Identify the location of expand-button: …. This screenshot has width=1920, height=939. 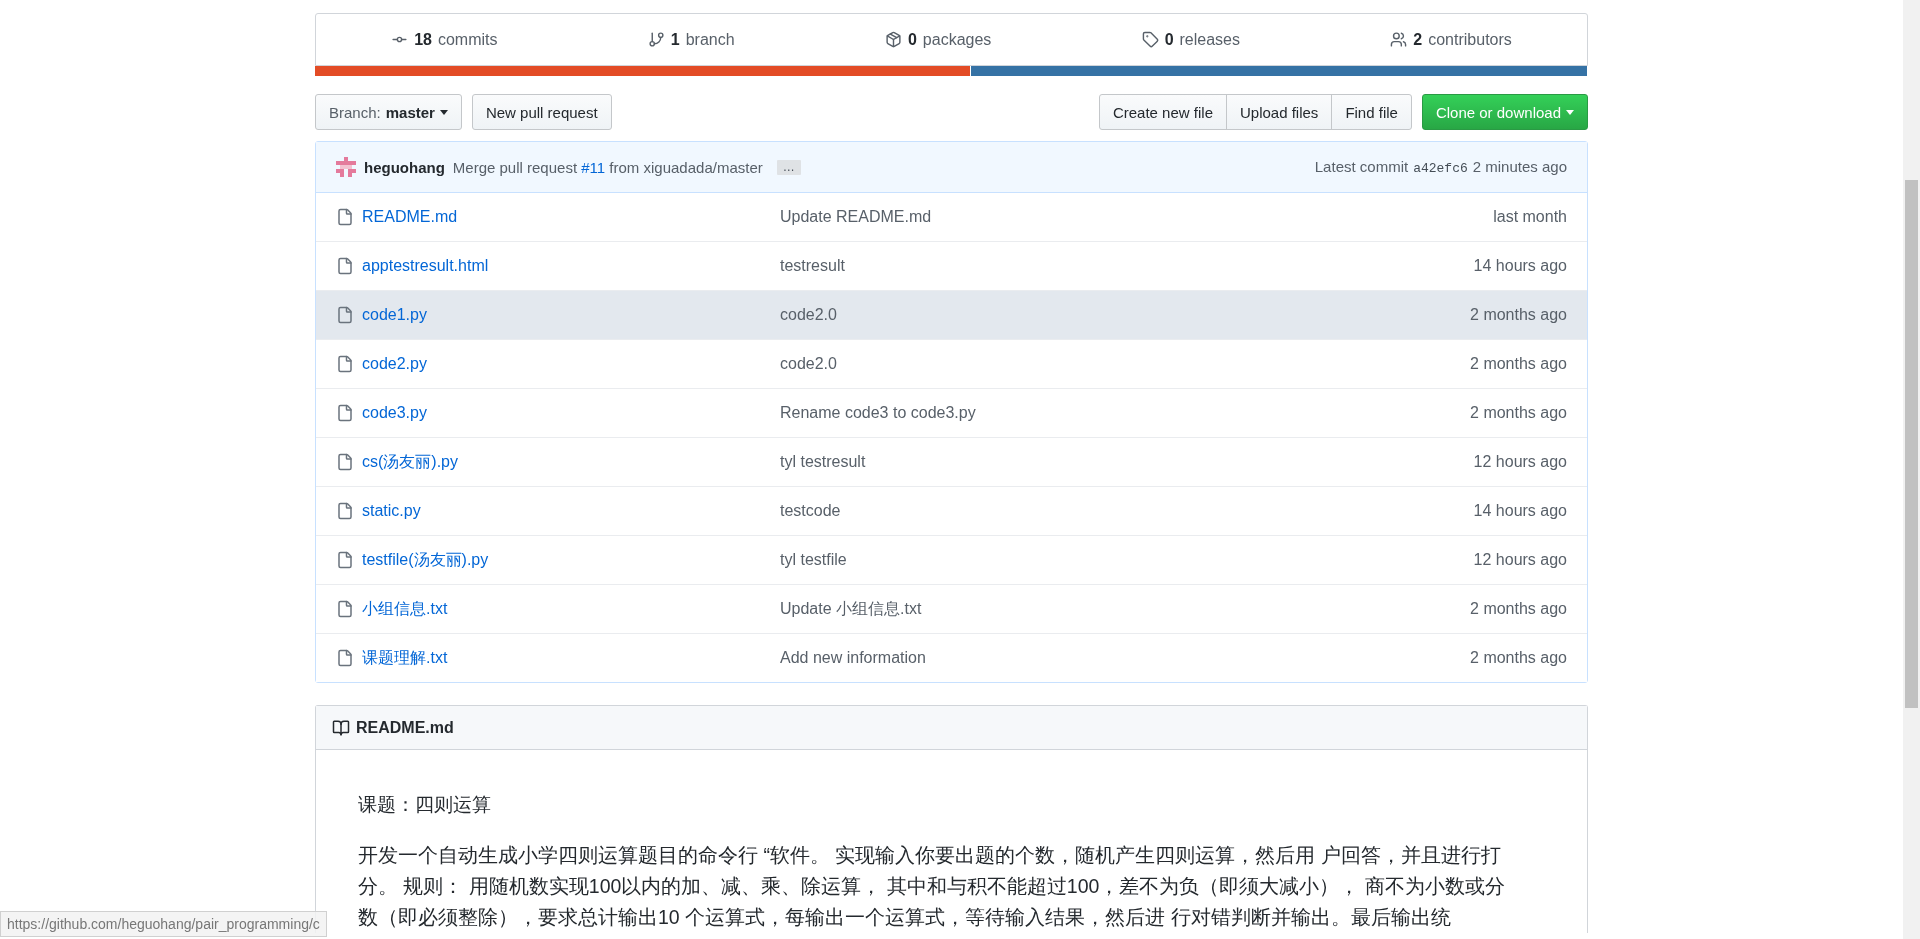
(788, 167).